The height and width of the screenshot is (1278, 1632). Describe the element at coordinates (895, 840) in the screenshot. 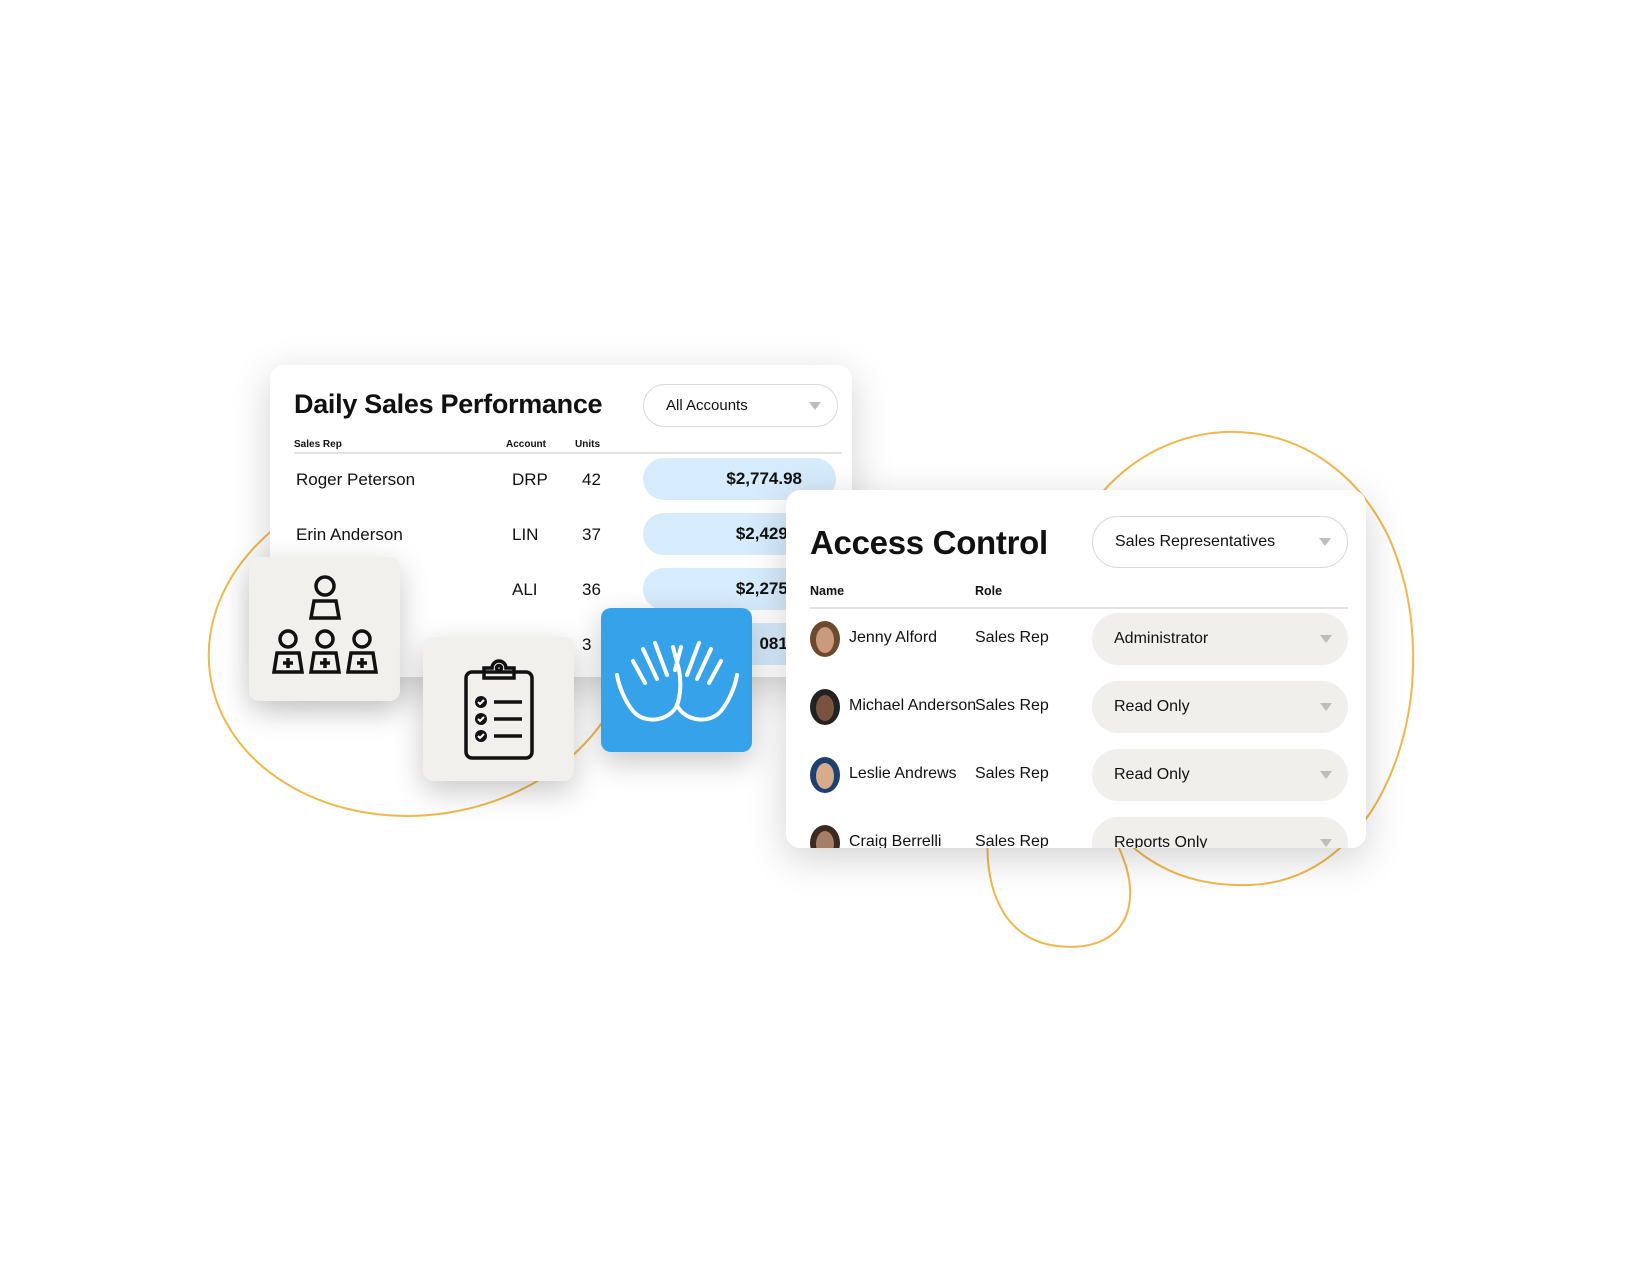

I see `user-name: Craig Berrelli` at that location.